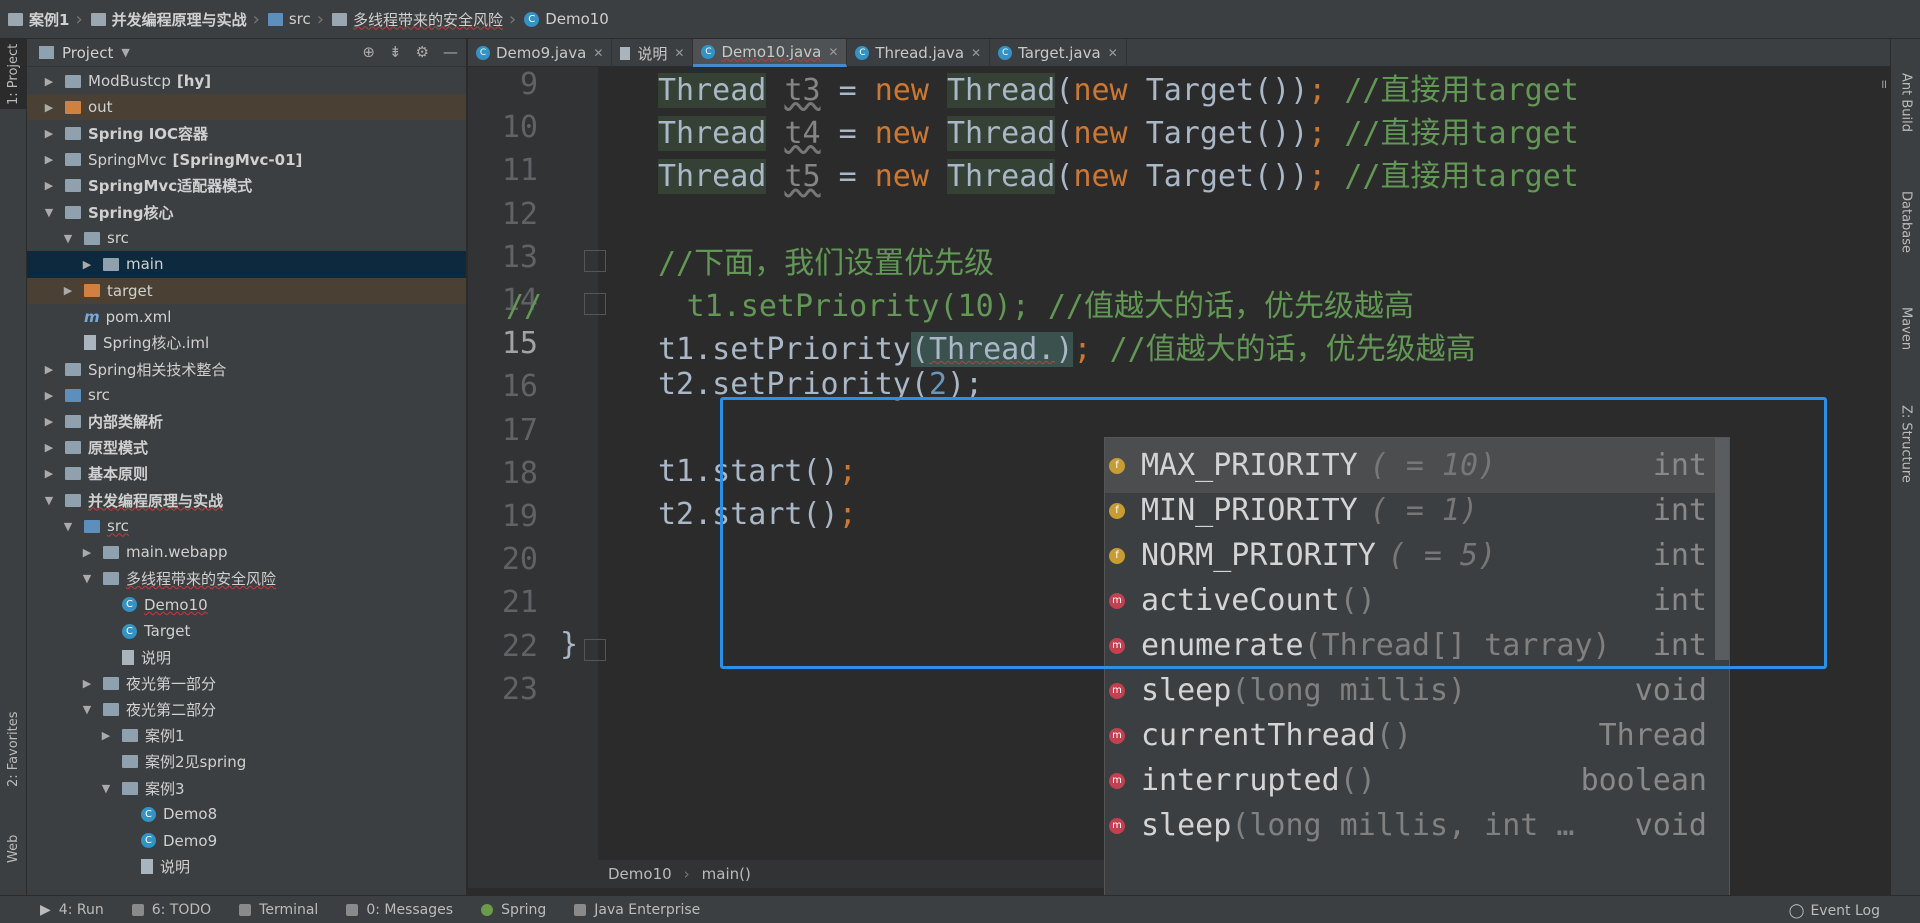 The height and width of the screenshot is (923, 1920). Describe the element at coordinates (246, 133) in the screenshot. I see `tree-node: ▶ Spring IOC容器` at that location.